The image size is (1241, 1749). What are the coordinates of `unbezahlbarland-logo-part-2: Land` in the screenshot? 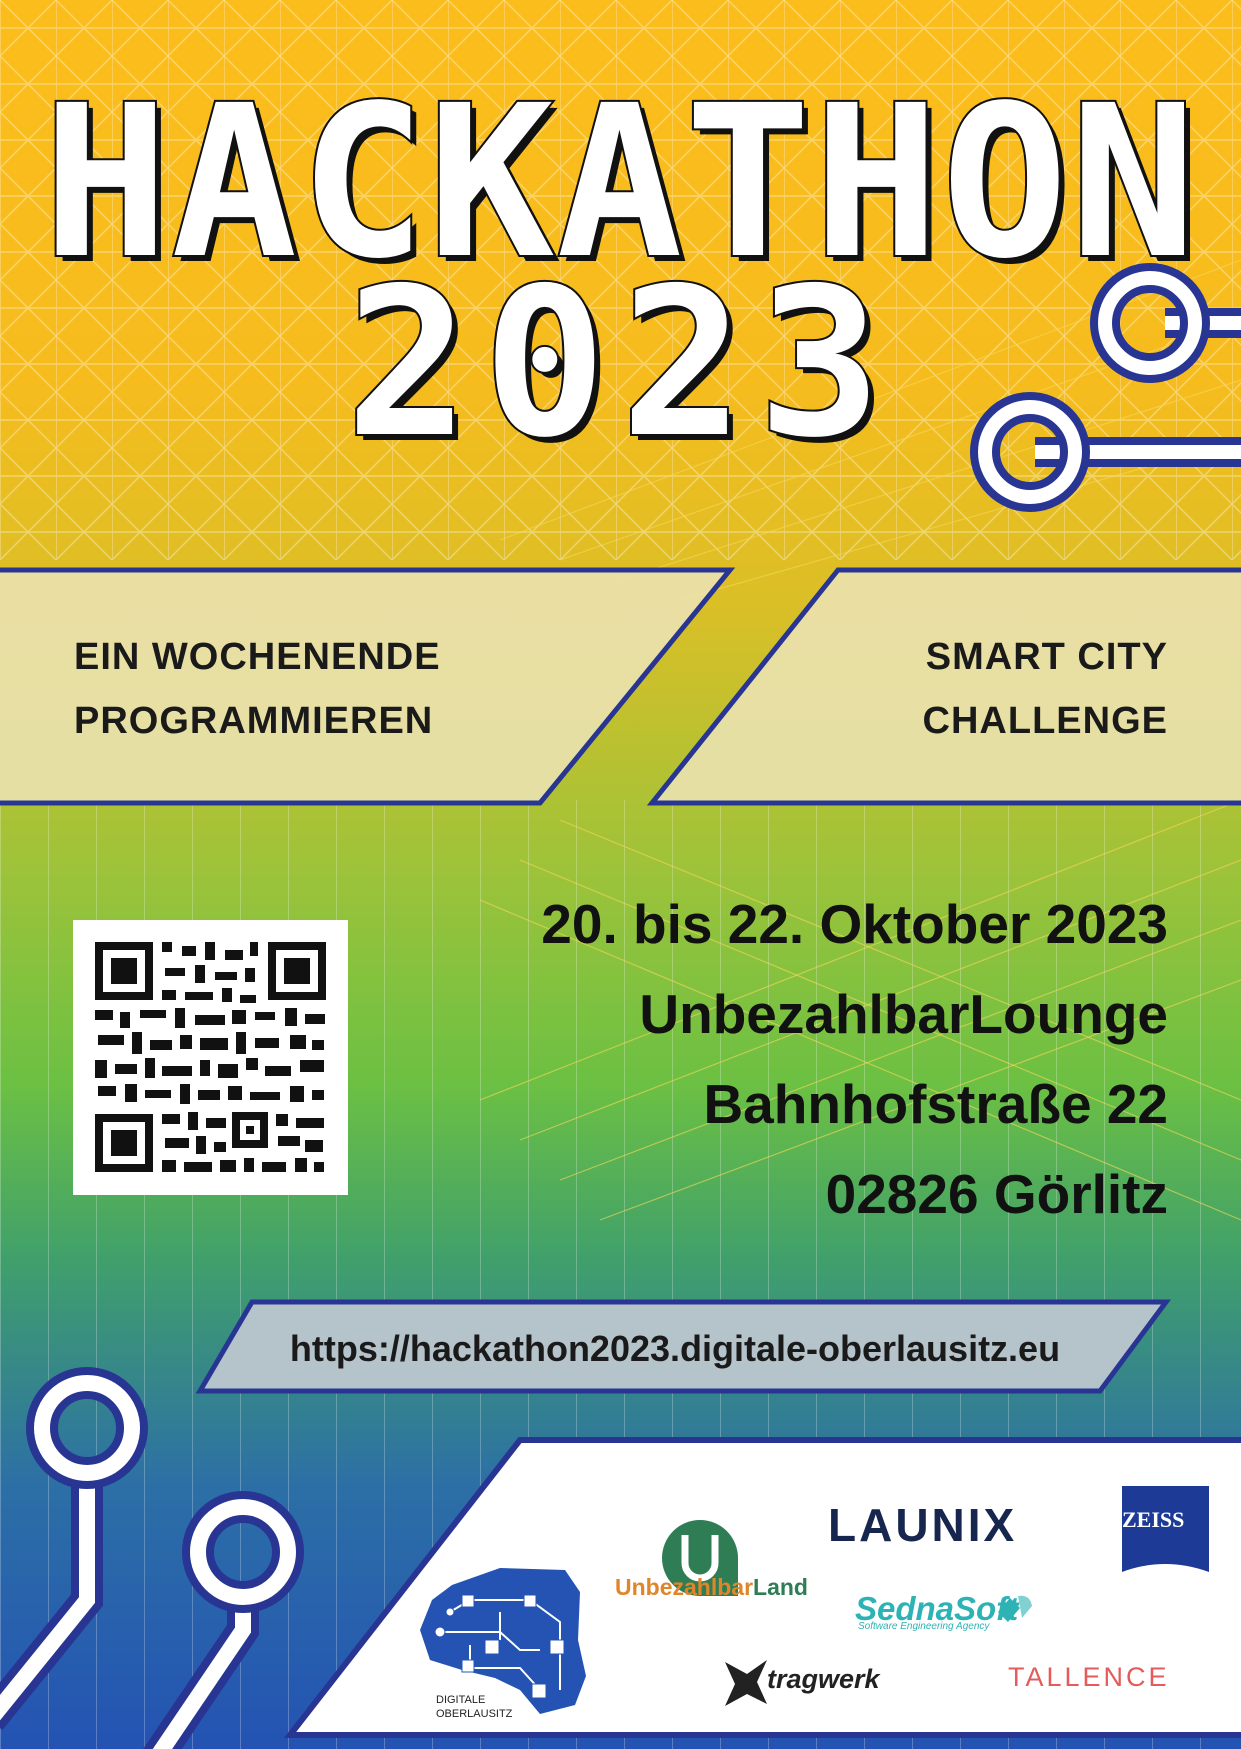 It's located at (780, 1587).